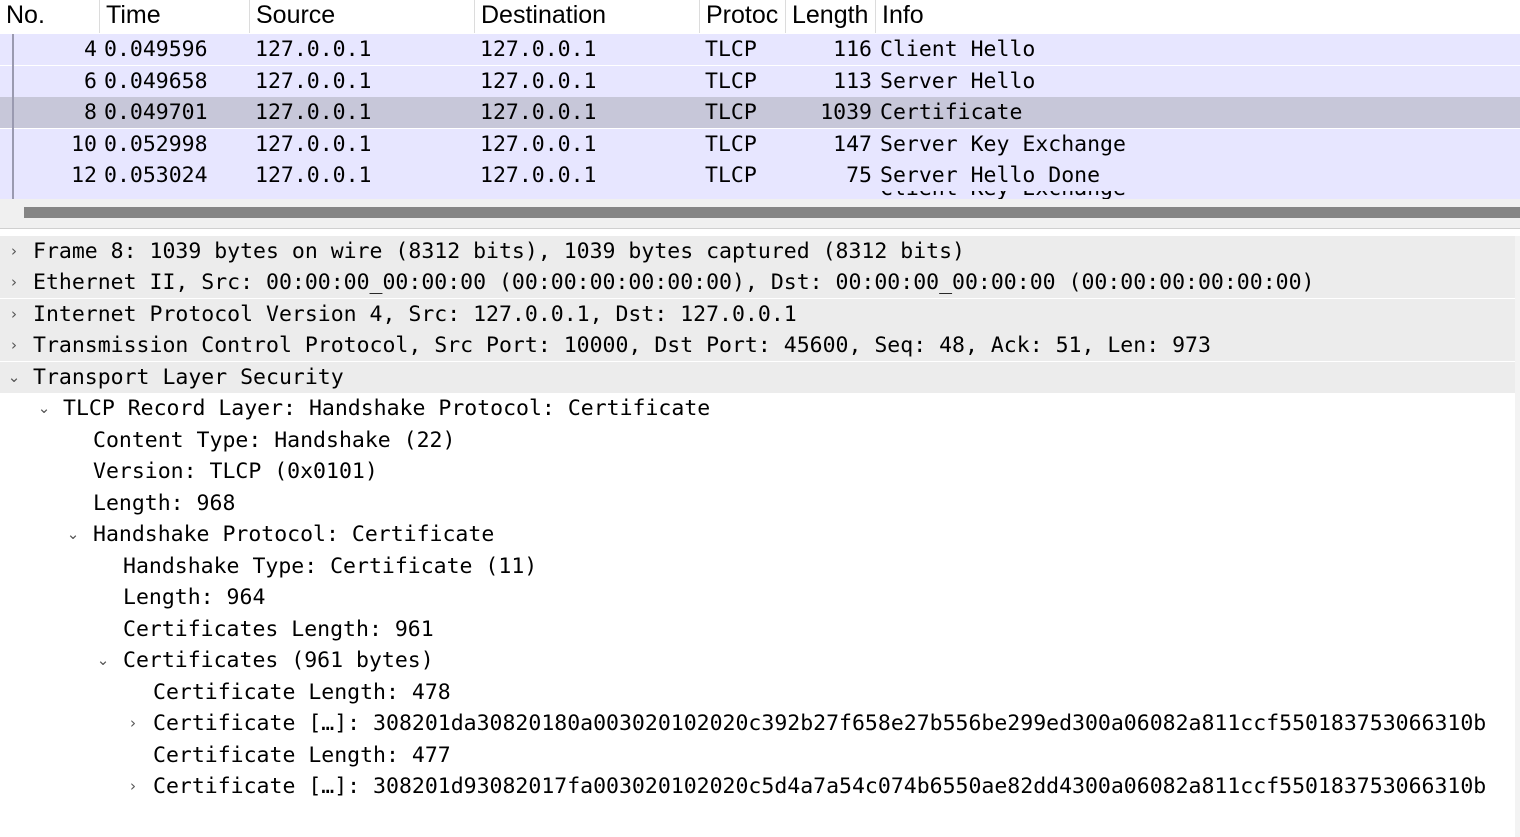 The width and height of the screenshot is (1520, 837). What do you see at coordinates (852, 144) in the screenshot?
I see `packet-length: 147` at bounding box center [852, 144].